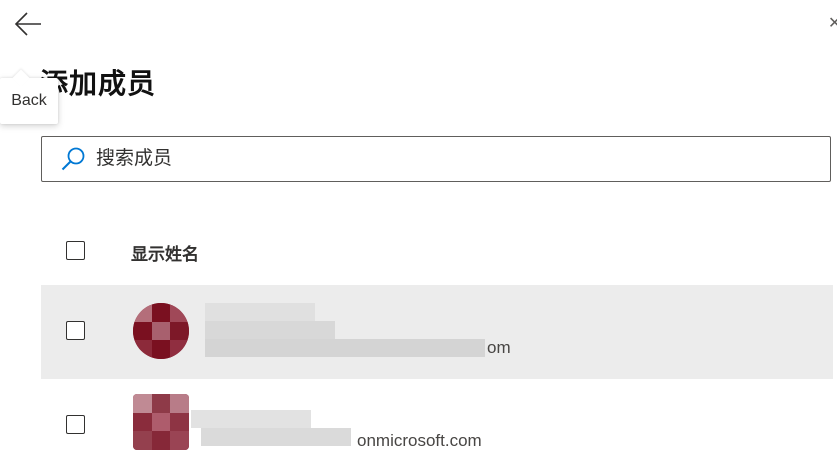 Image resolution: width=837 pixels, height=453 pixels. What do you see at coordinates (21, 78) in the screenshot?
I see `tooltip-beak` at bounding box center [21, 78].